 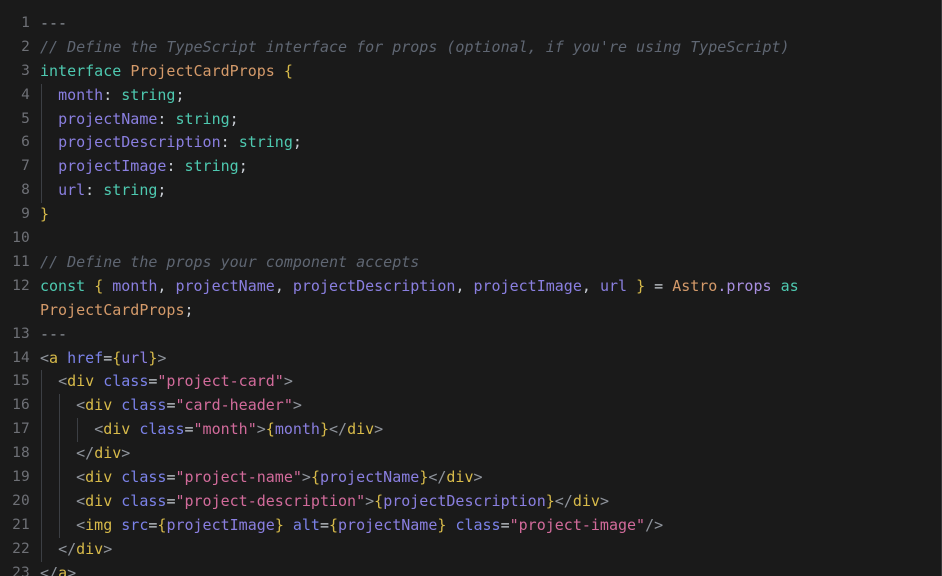 What do you see at coordinates (490, 382) in the screenshot?
I see `code-line-content: <div class="project-card">` at bounding box center [490, 382].